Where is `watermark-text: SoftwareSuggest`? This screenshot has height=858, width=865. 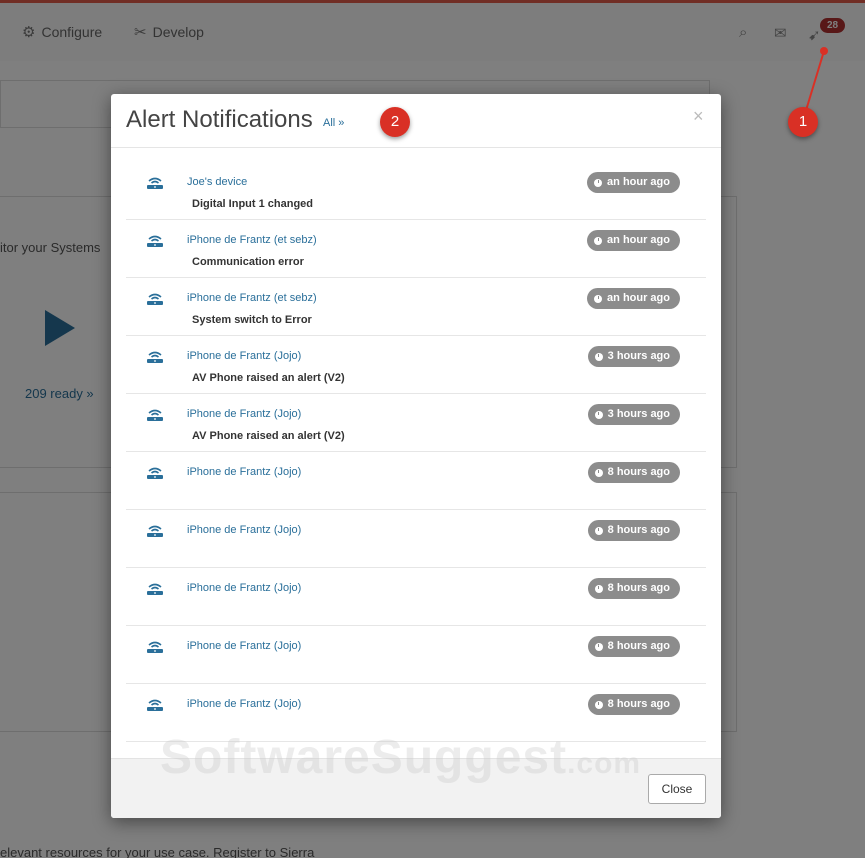
watermark-text: SoftwareSuggest is located at coordinates (364, 757).